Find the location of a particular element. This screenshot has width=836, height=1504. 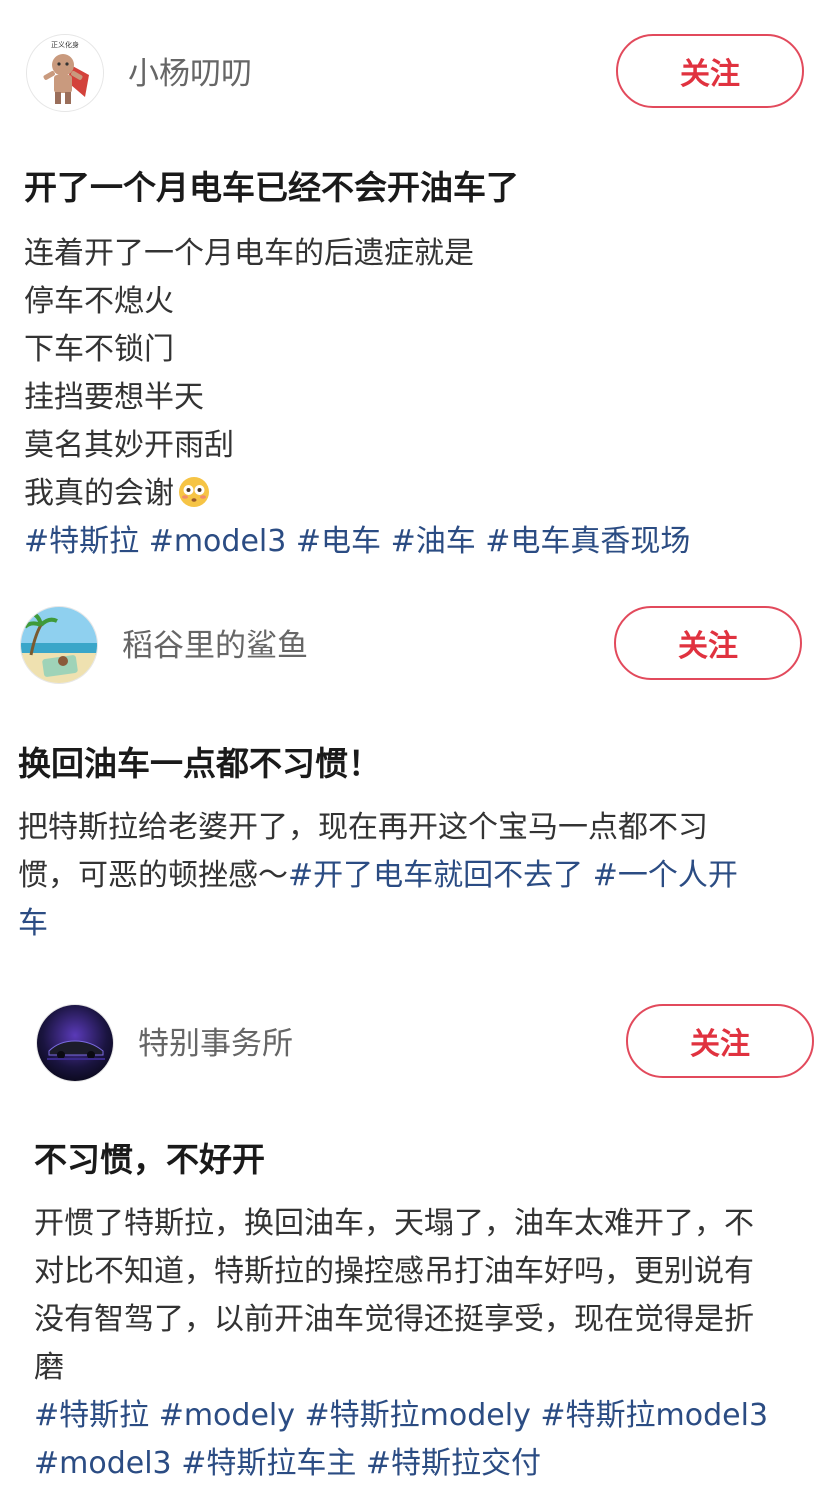

tag-line: #特斯拉 #modely #特斯拉modely #特斯拉model3 is located at coordinates (401, 1416).